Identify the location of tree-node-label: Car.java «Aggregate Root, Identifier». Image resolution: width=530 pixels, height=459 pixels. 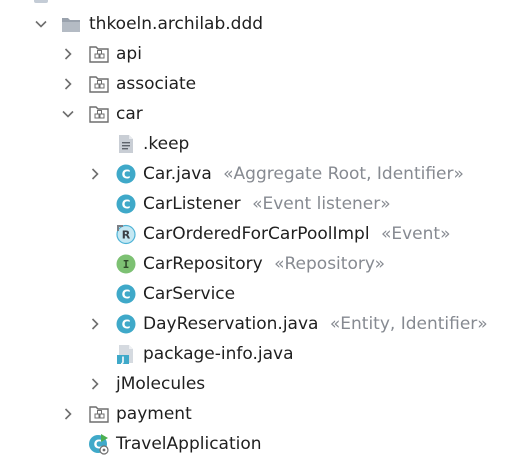
(303, 174).